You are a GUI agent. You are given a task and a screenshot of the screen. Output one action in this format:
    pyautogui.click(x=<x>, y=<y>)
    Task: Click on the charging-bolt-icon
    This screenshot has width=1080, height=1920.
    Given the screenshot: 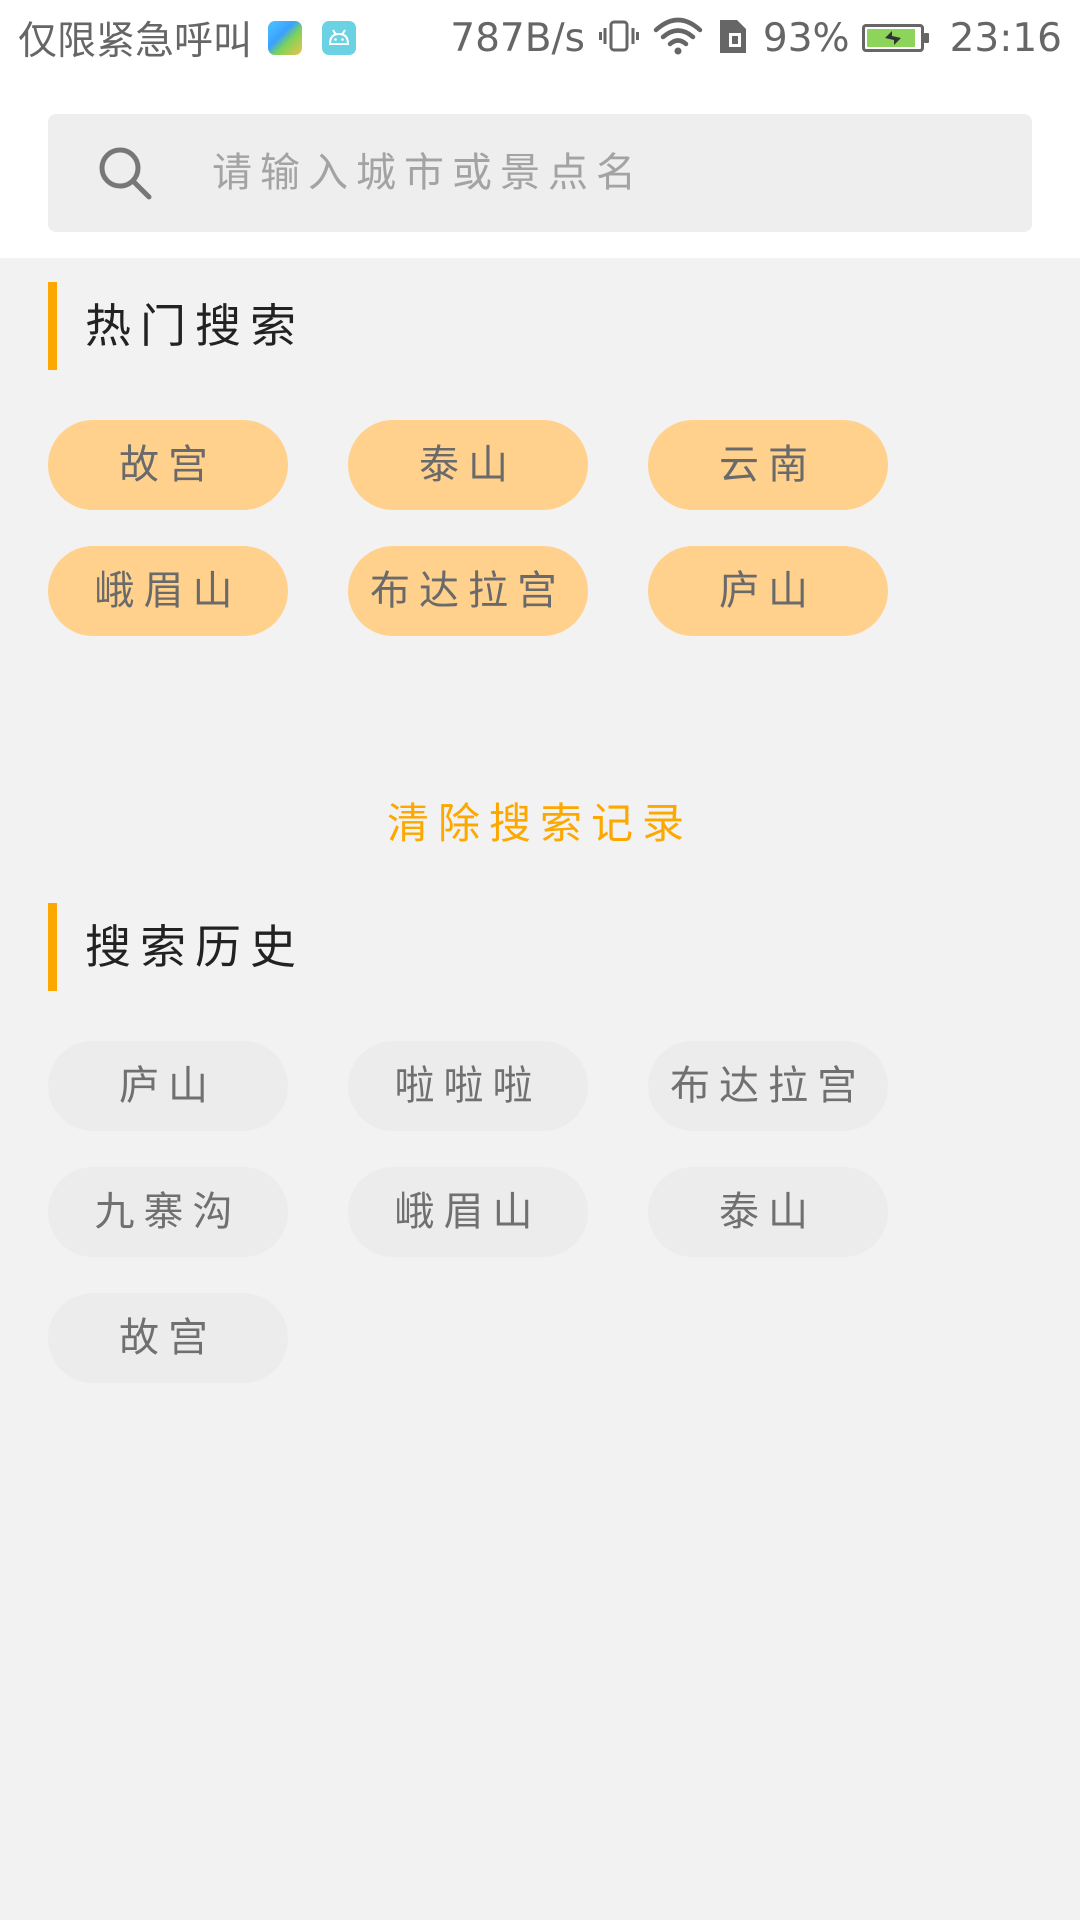 What is the action you would take?
    pyautogui.click(x=892, y=38)
    